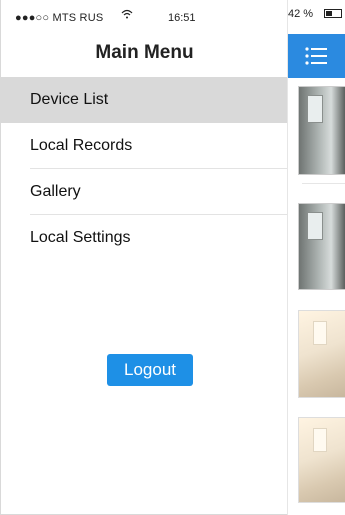 The height and width of the screenshot is (515, 345). I want to click on top-navigation-bar, so click(316, 56).